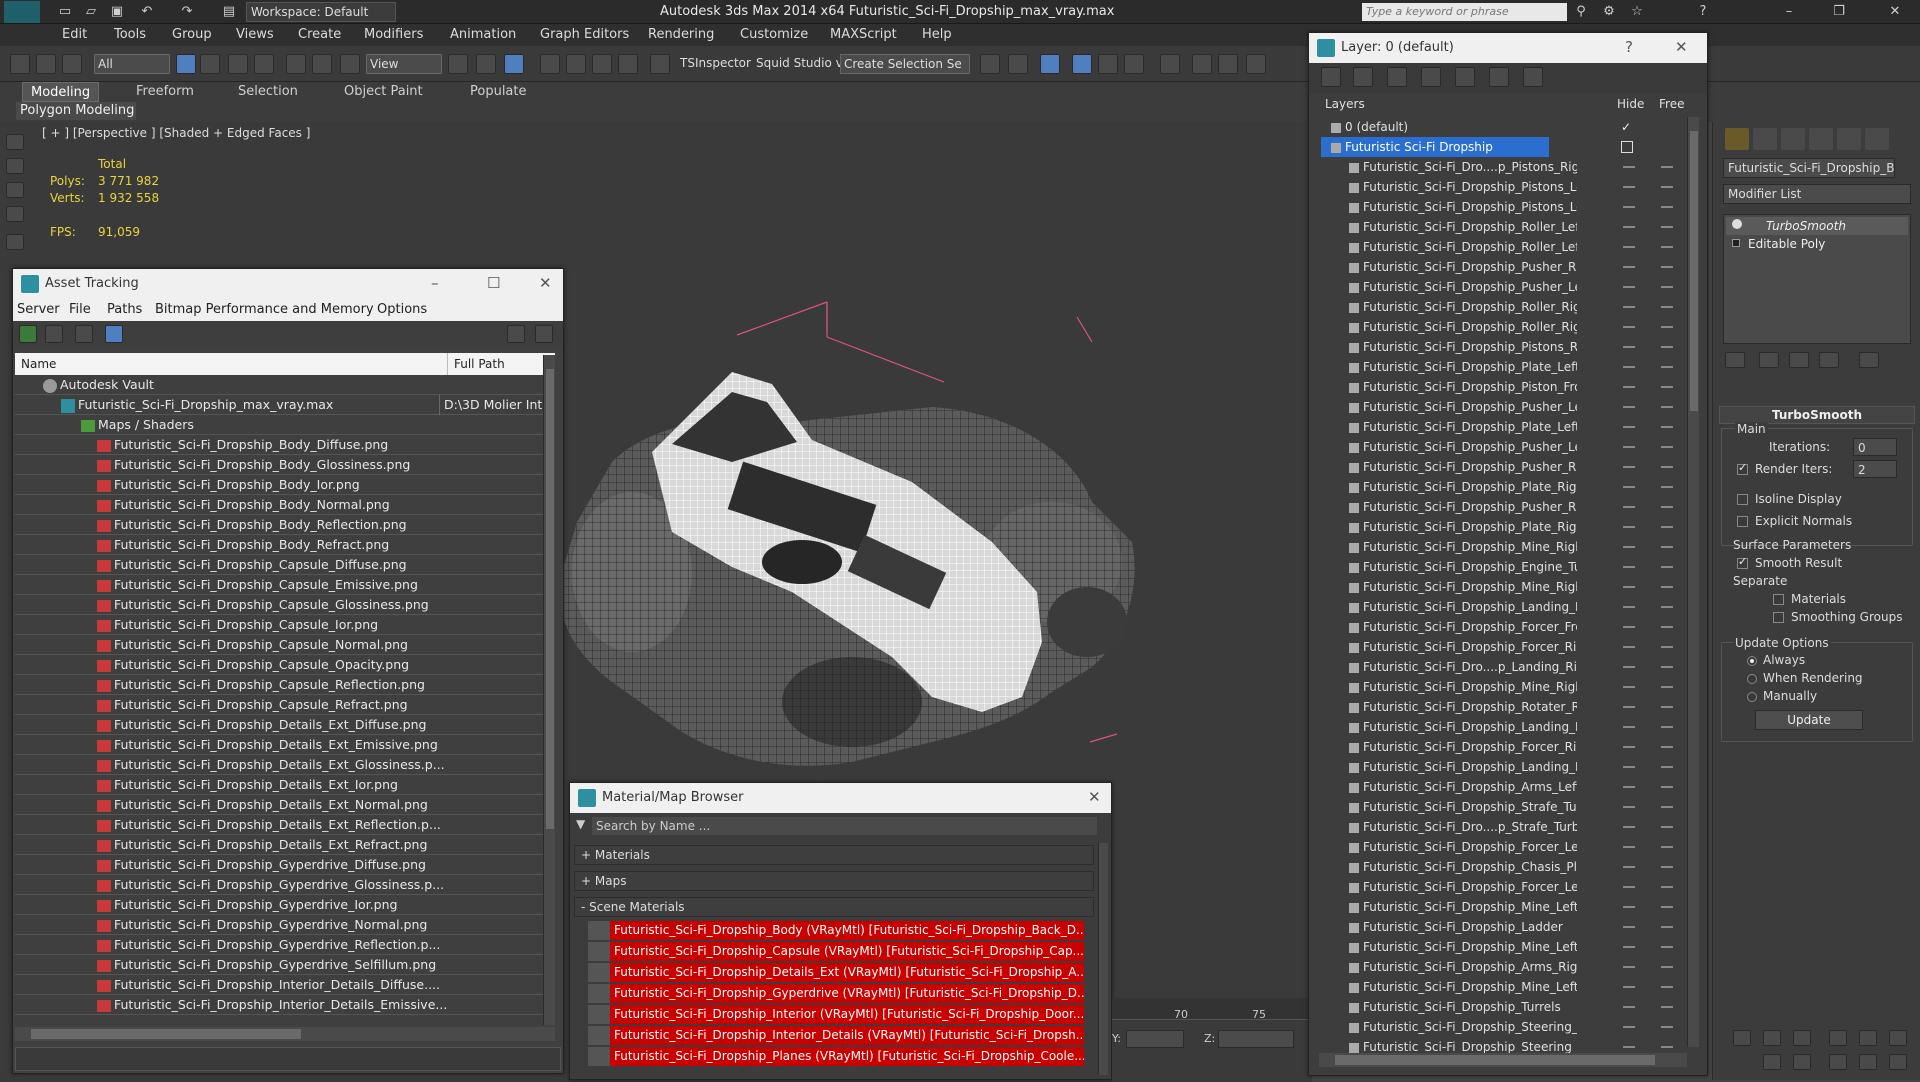 The width and height of the screenshot is (1920, 1082). Describe the element at coordinates (1637, 12) in the screenshot. I see `star-icon: ☆` at that location.